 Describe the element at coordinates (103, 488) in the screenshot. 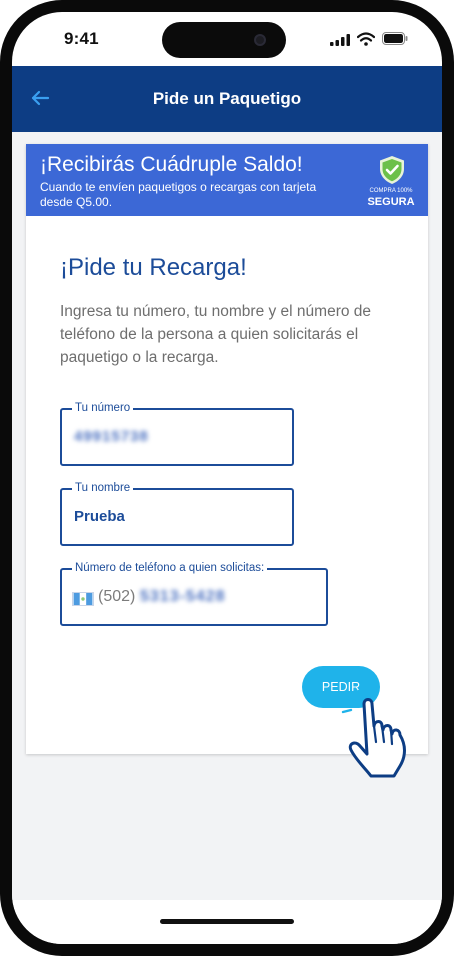

I see `your-name-label: Tu nombre` at that location.